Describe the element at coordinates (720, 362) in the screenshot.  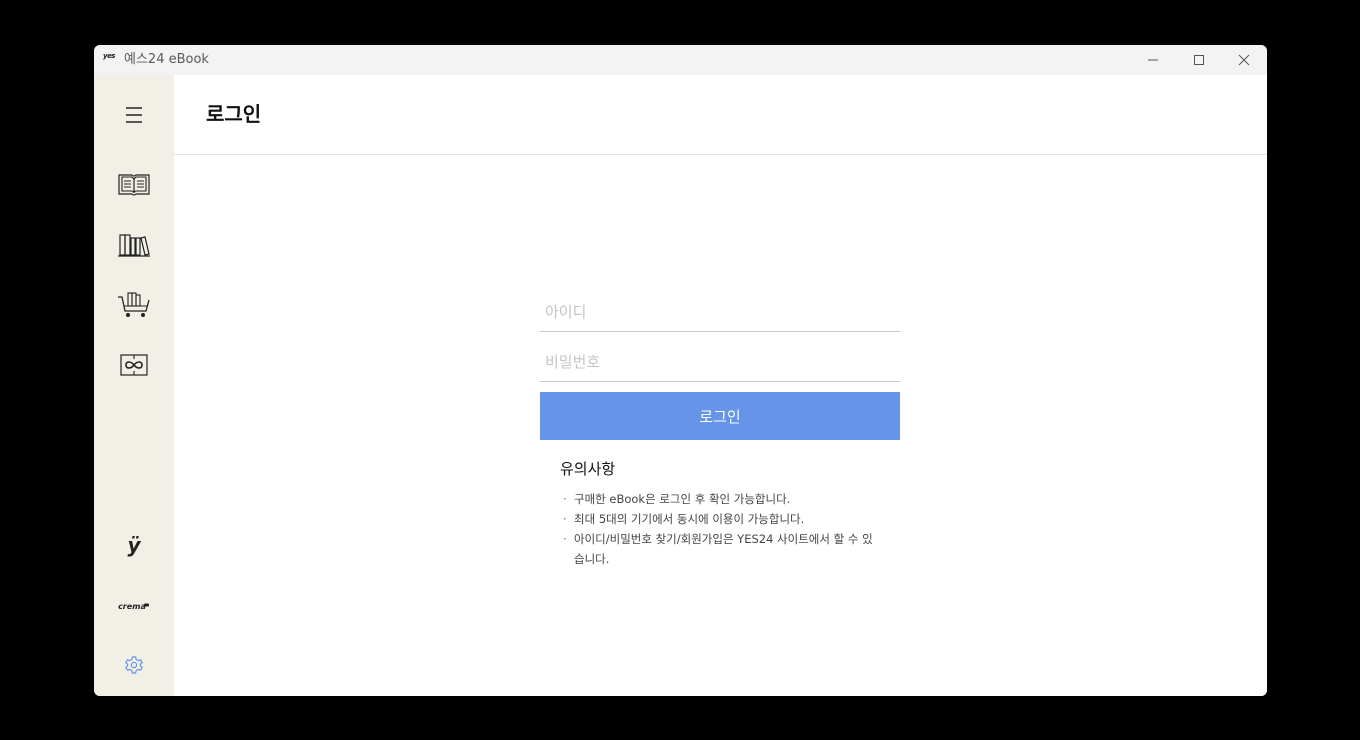
I see `password-input` at that location.